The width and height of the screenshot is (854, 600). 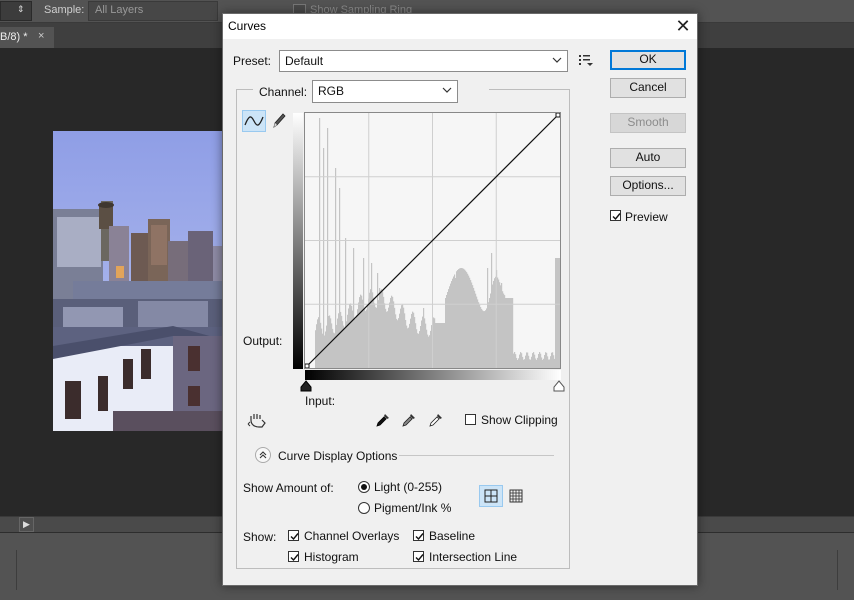 I want to click on intersection-line-checkbox, so click(x=418, y=556).